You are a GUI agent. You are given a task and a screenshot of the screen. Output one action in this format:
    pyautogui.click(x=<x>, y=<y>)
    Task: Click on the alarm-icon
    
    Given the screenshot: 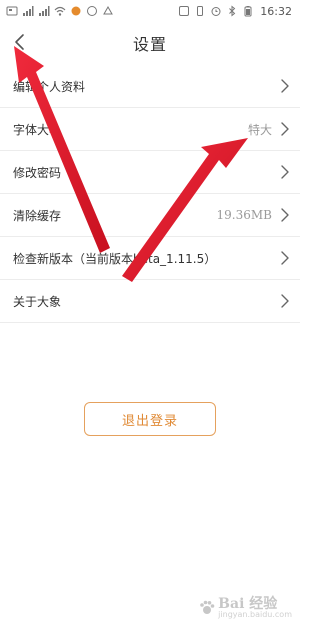 What is the action you would take?
    pyautogui.click(x=216, y=11)
    